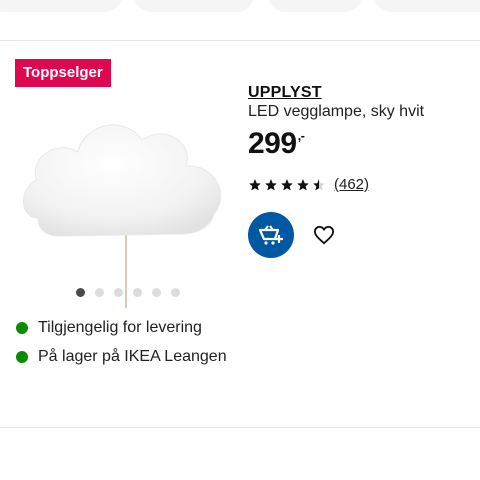 The width and height of the screenshot is (480, 480). I want to click on image-carousel-dots, so click(128, 292).